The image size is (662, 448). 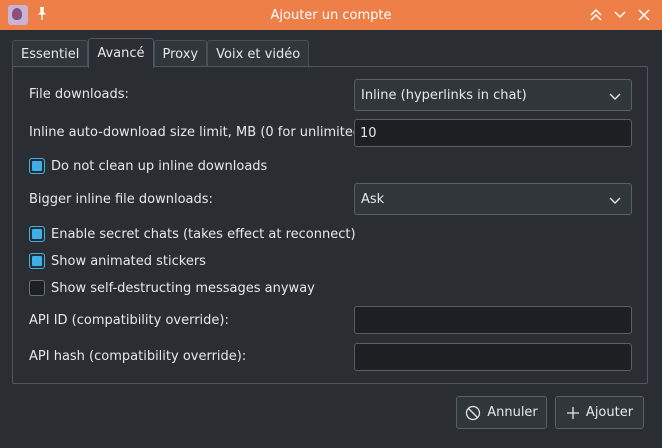 What do you see at coordinates (121, 53) in the screenshot?
I see `tab-avance: Avancé` at bounding box center [121, 53].